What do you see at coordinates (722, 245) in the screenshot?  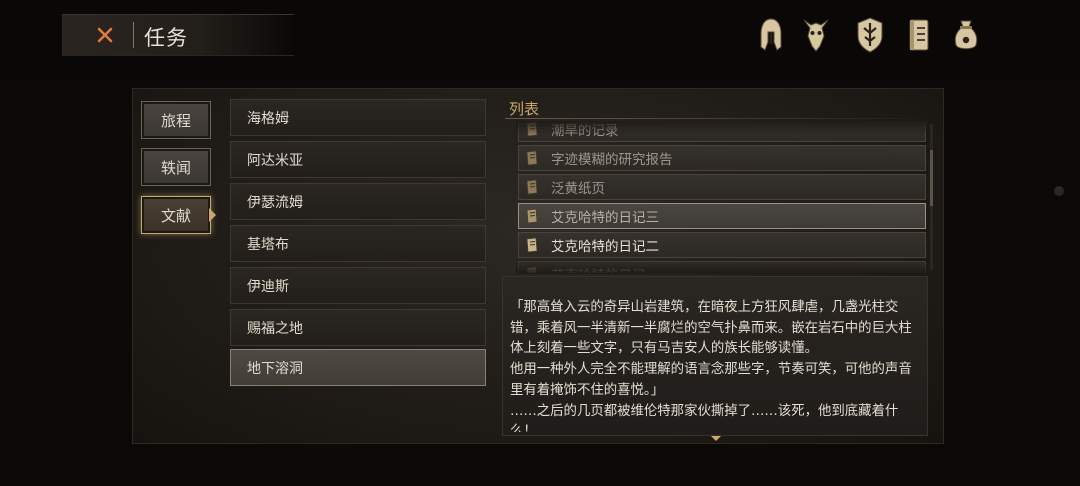 I see `document-item: 艾克哈特的日记二` at bounding box center [722, 245].